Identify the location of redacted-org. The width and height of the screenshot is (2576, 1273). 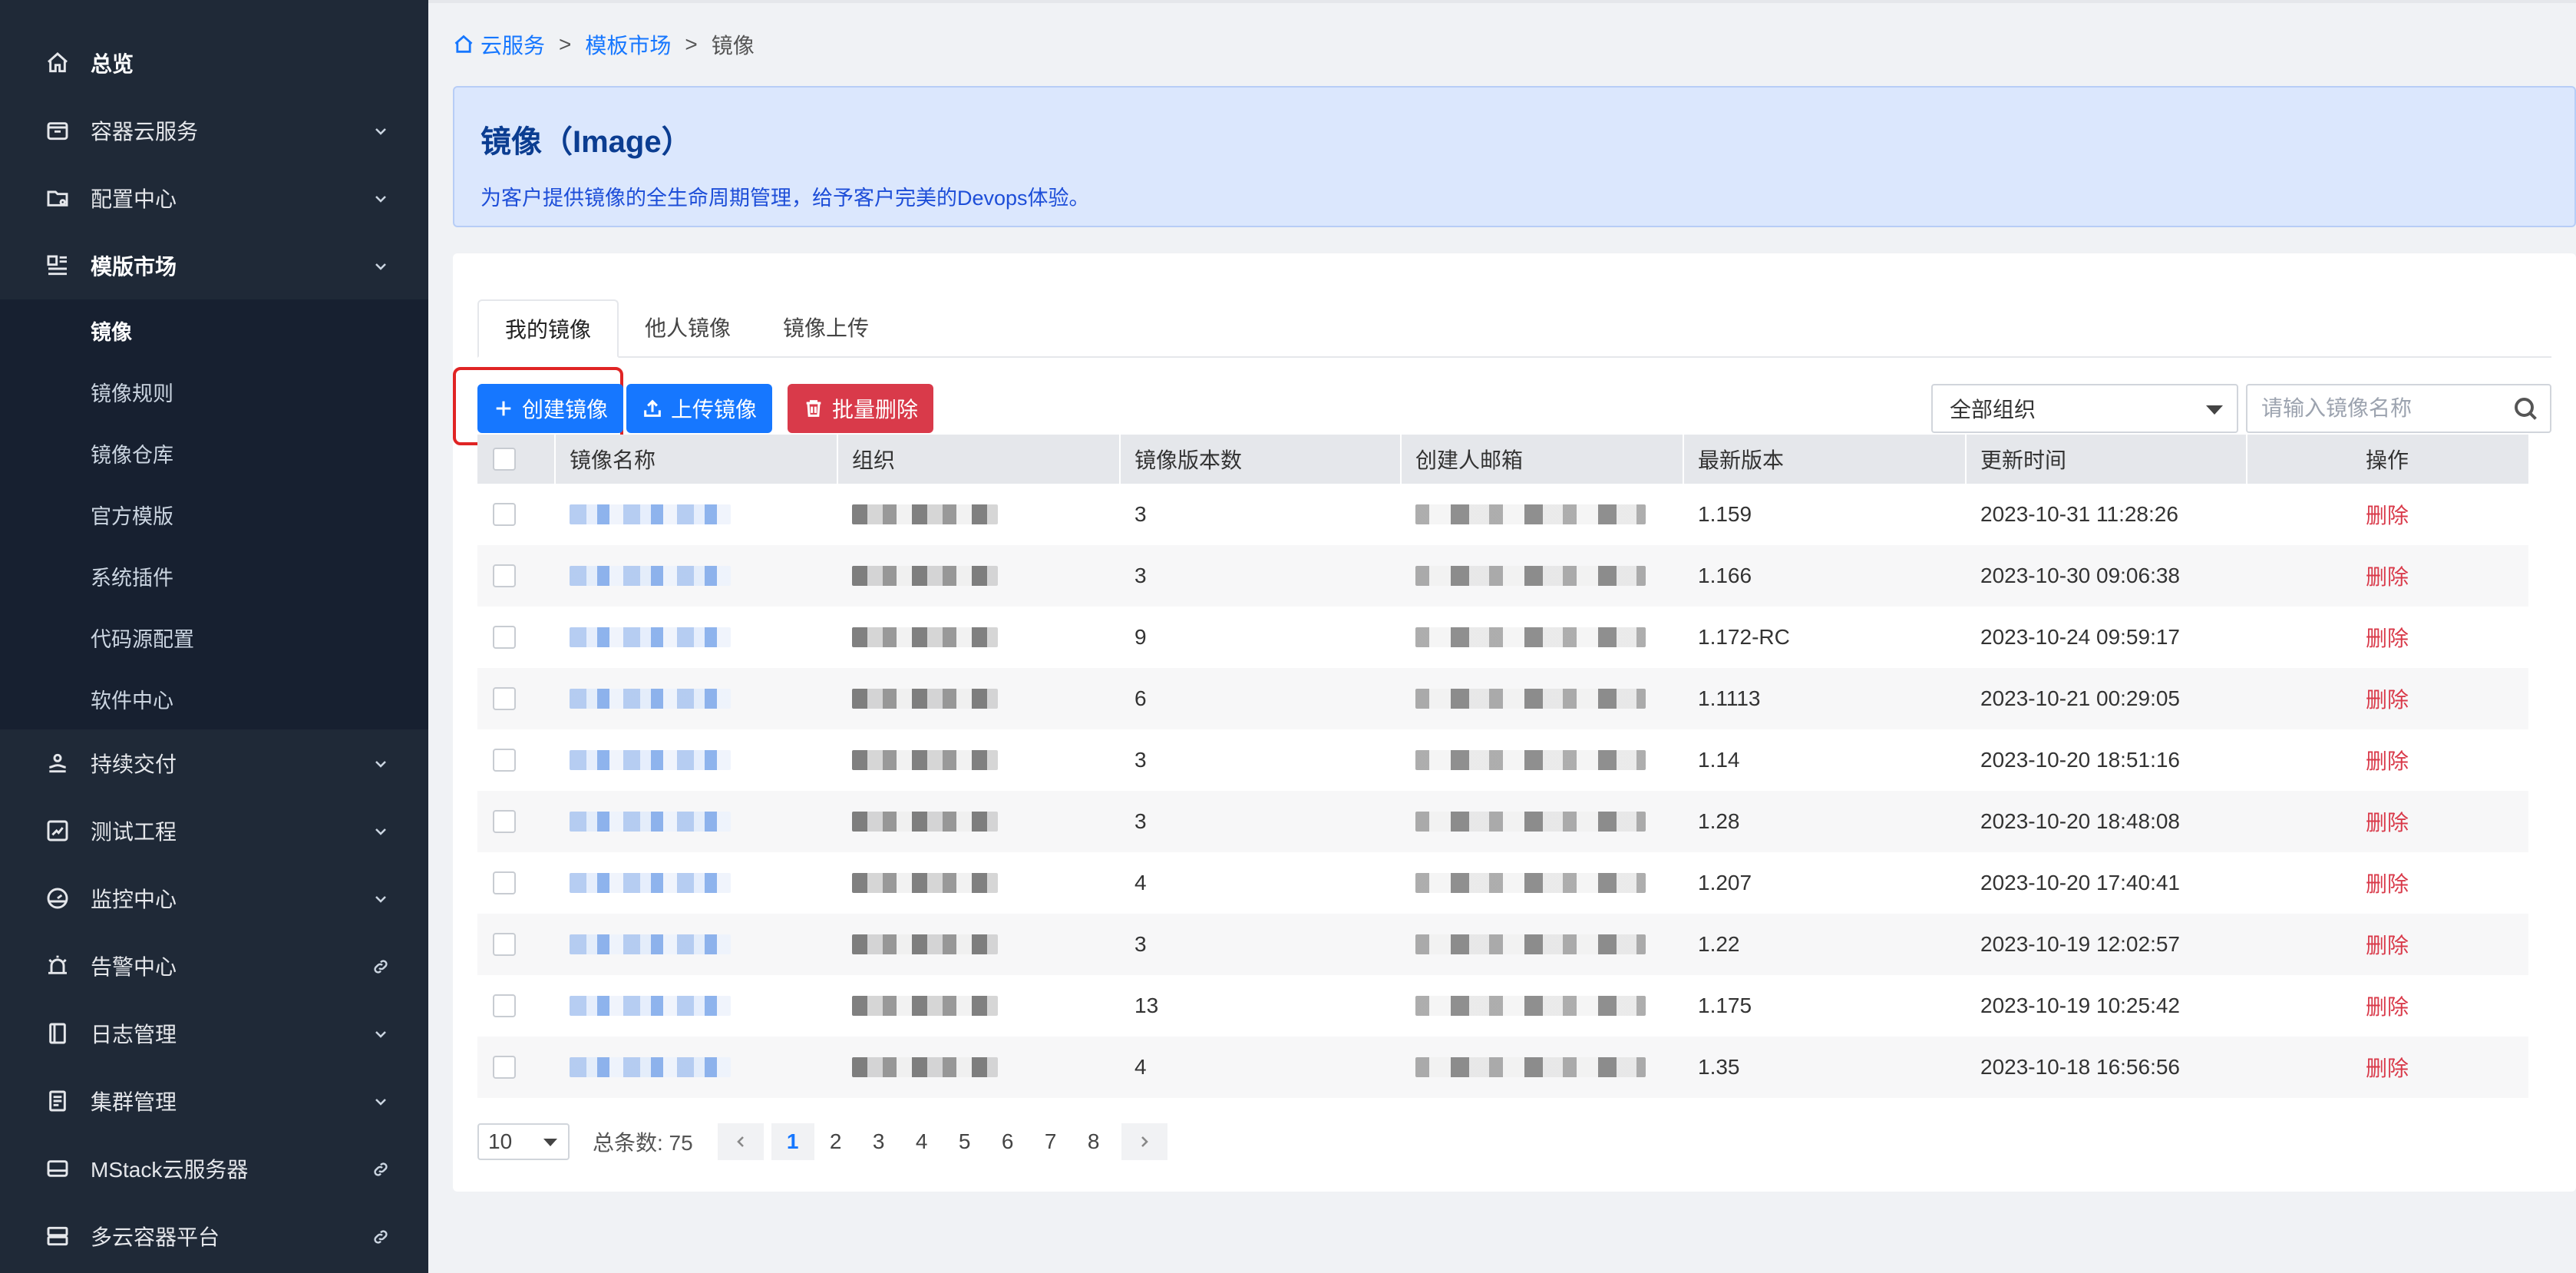
(925, 576).